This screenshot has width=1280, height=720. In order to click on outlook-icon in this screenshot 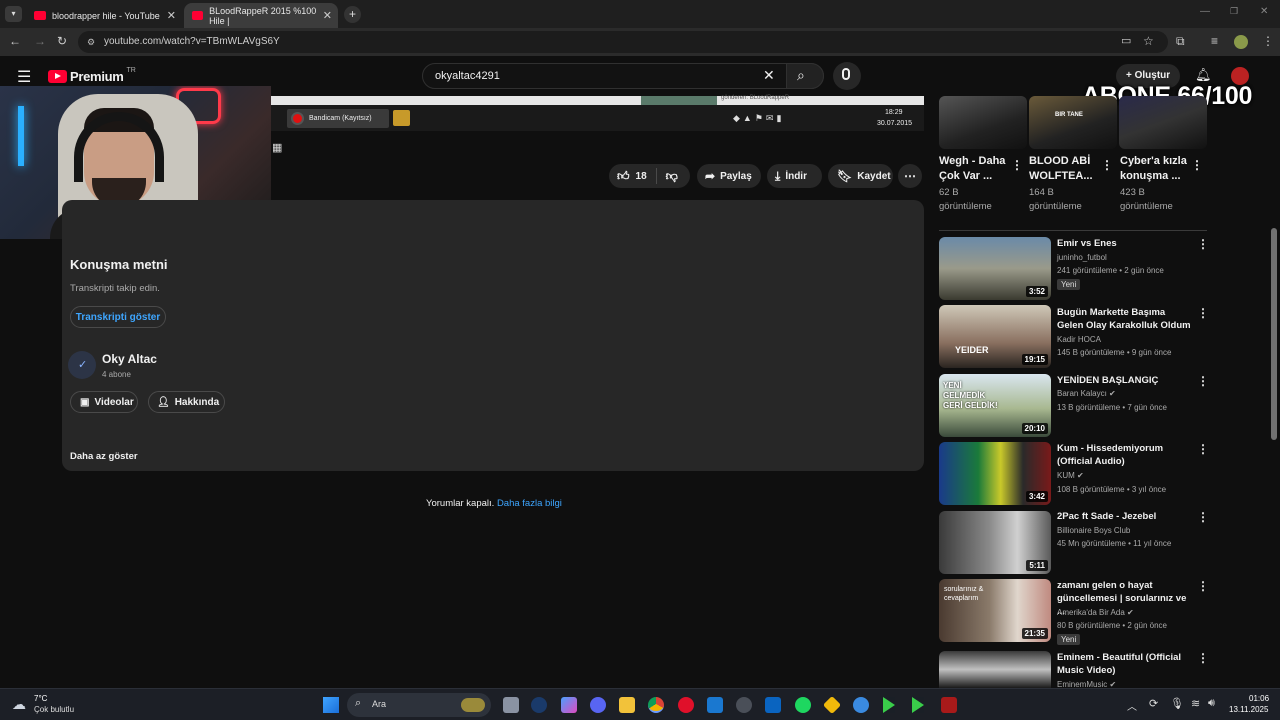, I will do `click(715, 705)`.